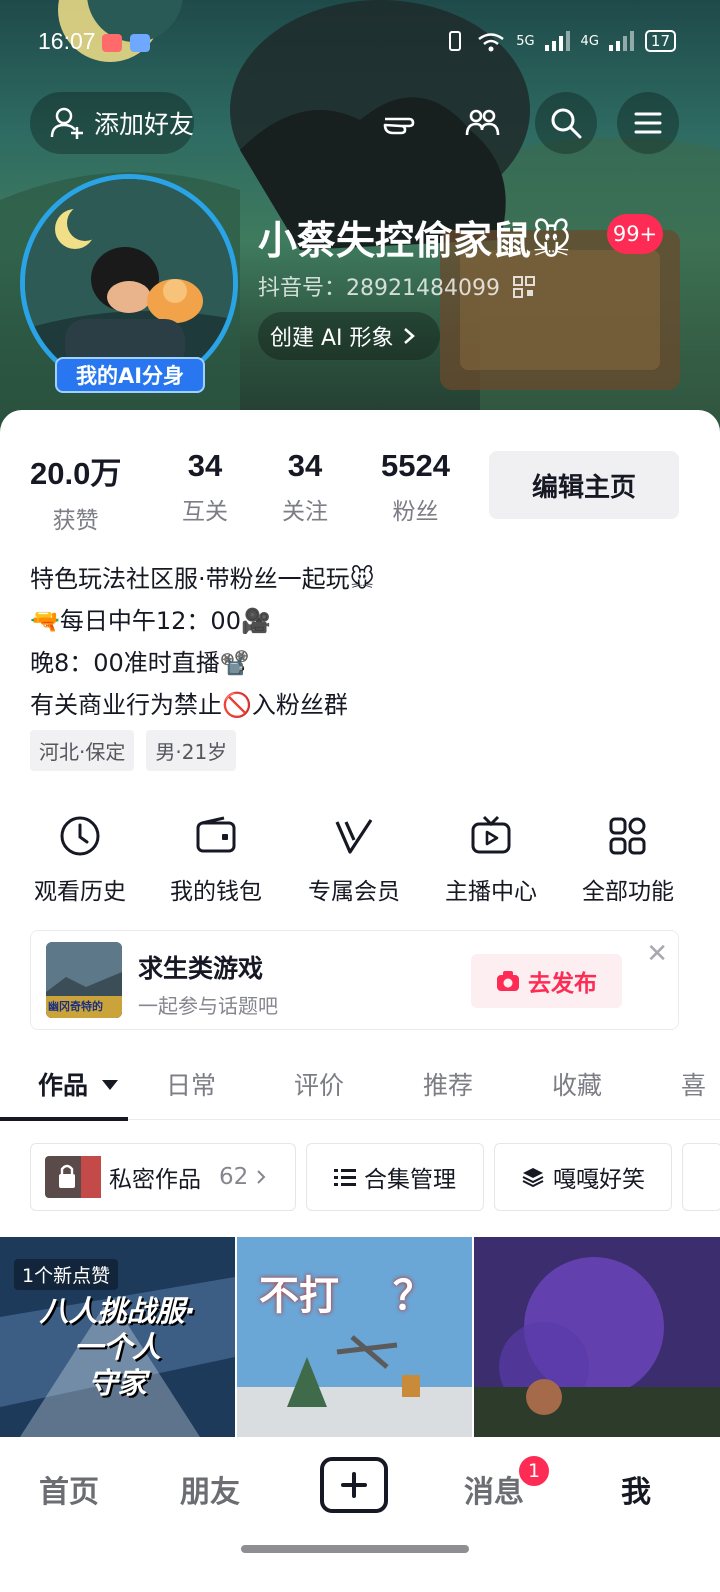 The width and height of the screenshot is (720, 1592). Describe the element at coordinates (360, 44) in the screenshot. I see `status-bar: 16:07 5G 4G 17` at that location.